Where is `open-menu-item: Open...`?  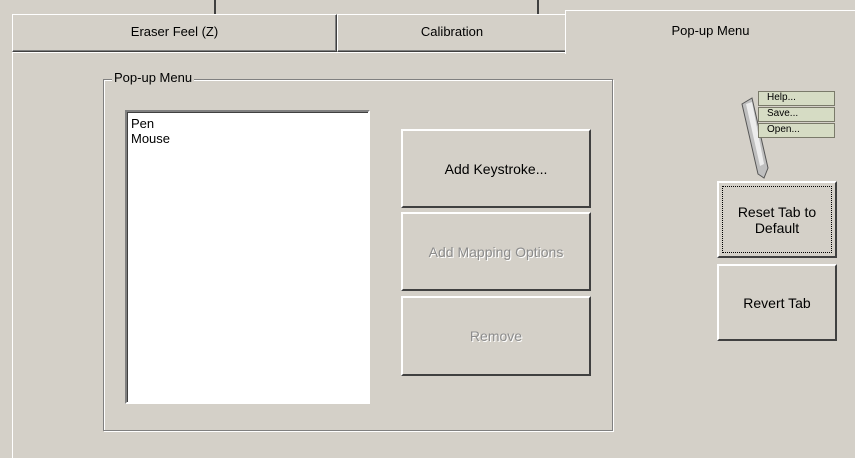
open-menu-item: Open... is located at coordinates (796, 130).